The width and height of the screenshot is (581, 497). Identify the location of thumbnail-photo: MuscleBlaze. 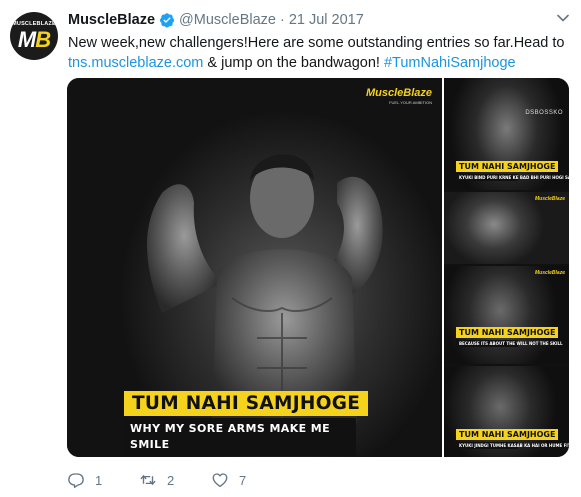
(506, 228).